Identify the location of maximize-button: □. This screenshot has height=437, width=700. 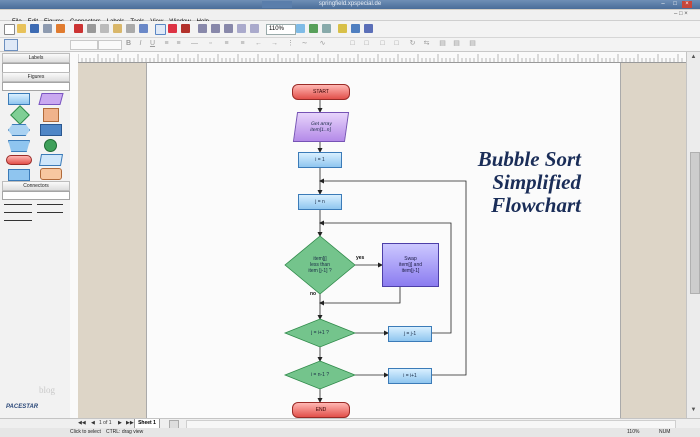
(675, 4).